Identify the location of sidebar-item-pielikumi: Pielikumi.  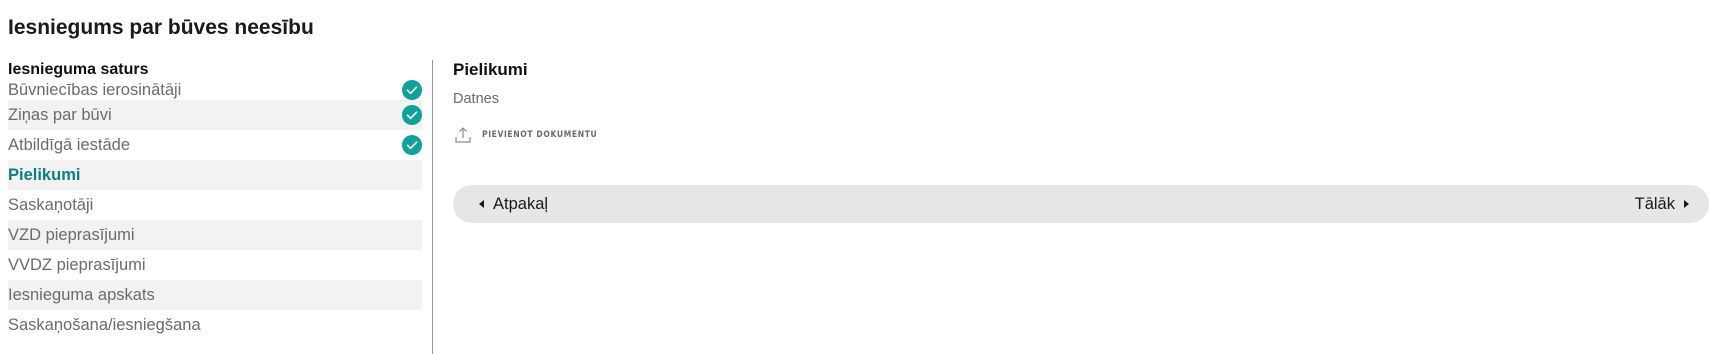
(215, 175).